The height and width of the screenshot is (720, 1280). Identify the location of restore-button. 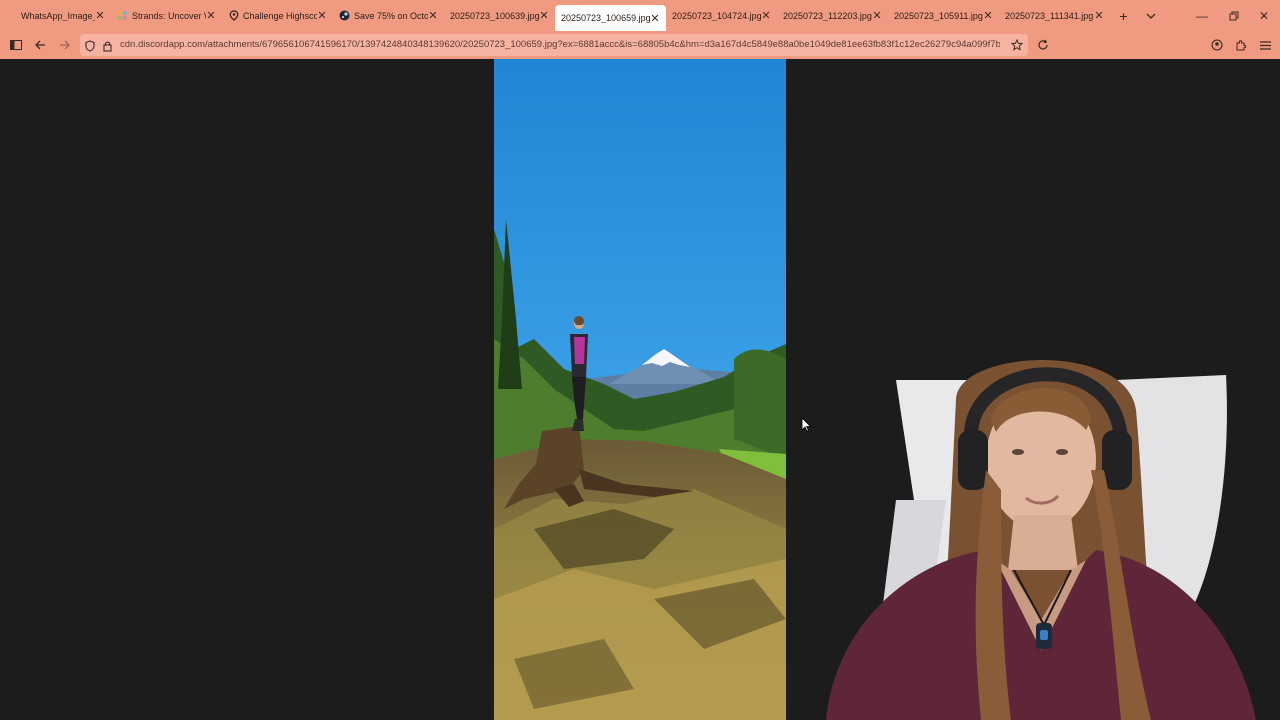
(1234, 15).